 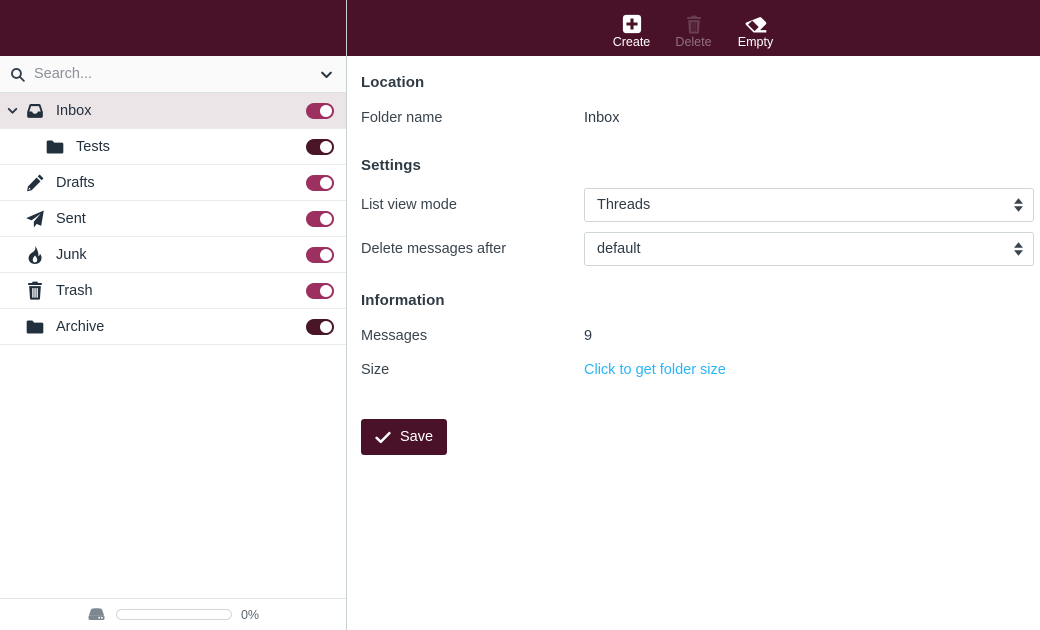 I want to click on search-icon, so click(x=17, y=74).